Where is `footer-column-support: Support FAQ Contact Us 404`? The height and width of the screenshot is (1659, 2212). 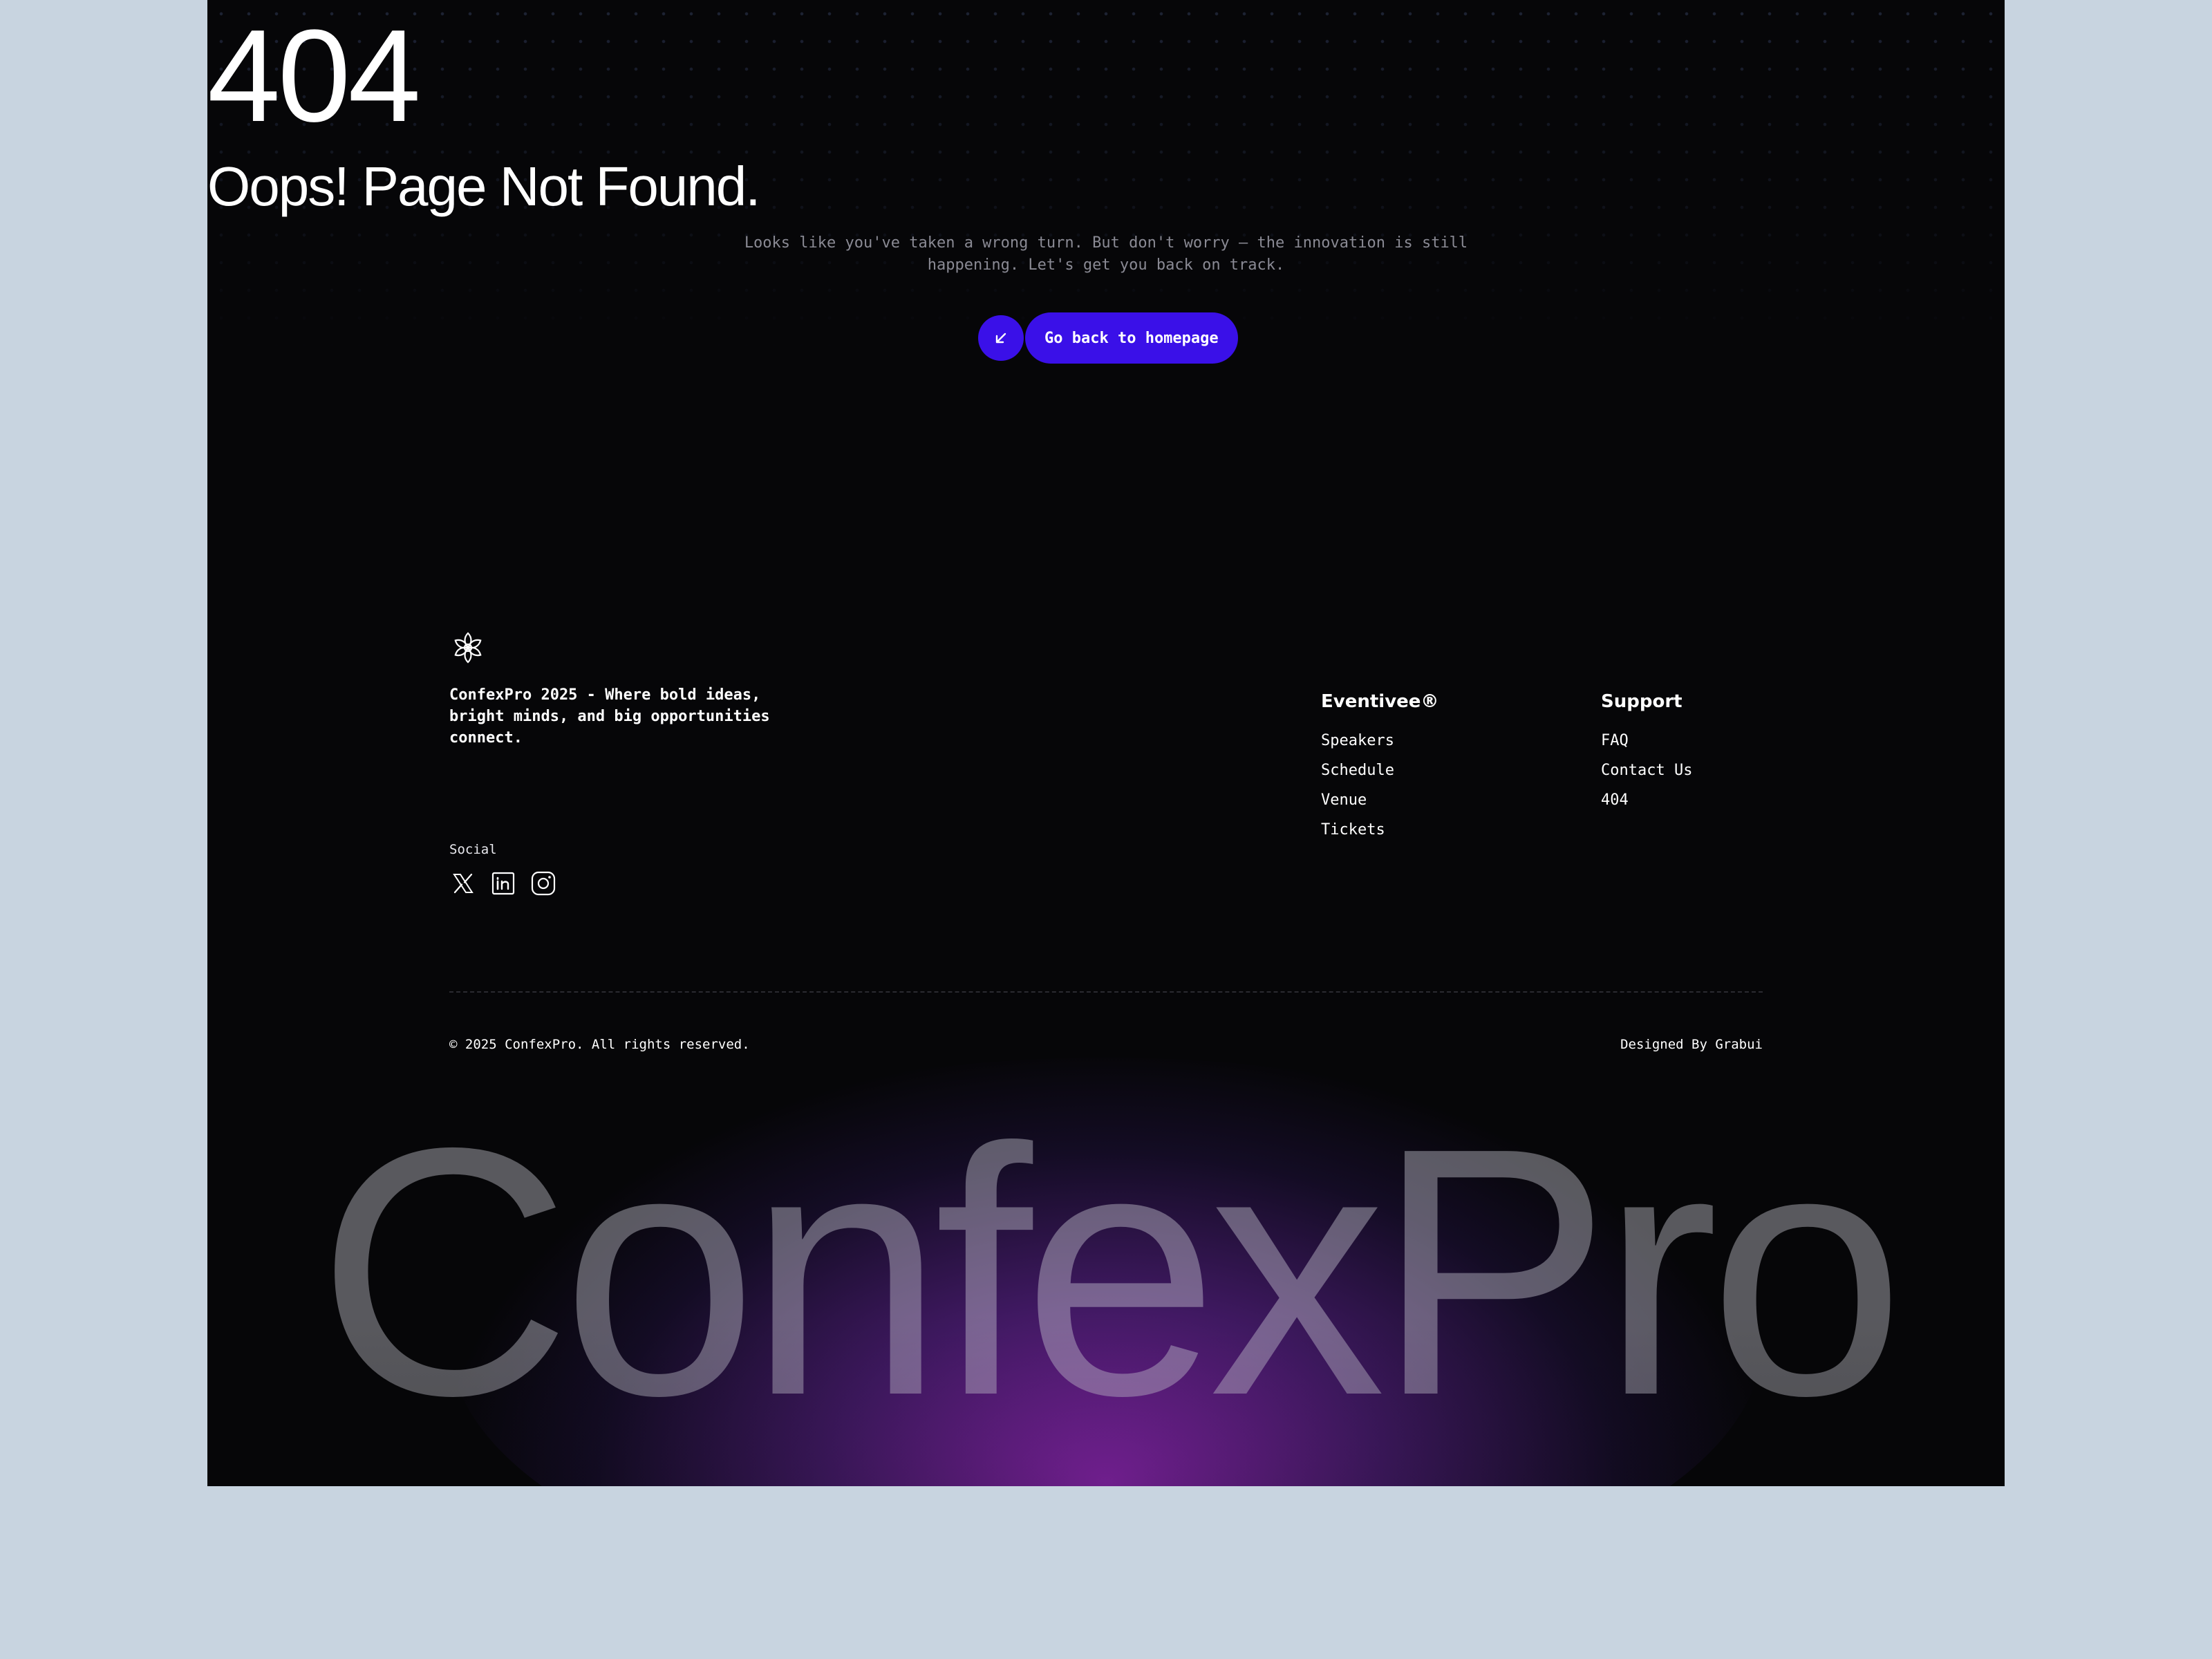 footer-column-support: Support FAQ Contact Us 404 is located at coordinates (1647, 753).